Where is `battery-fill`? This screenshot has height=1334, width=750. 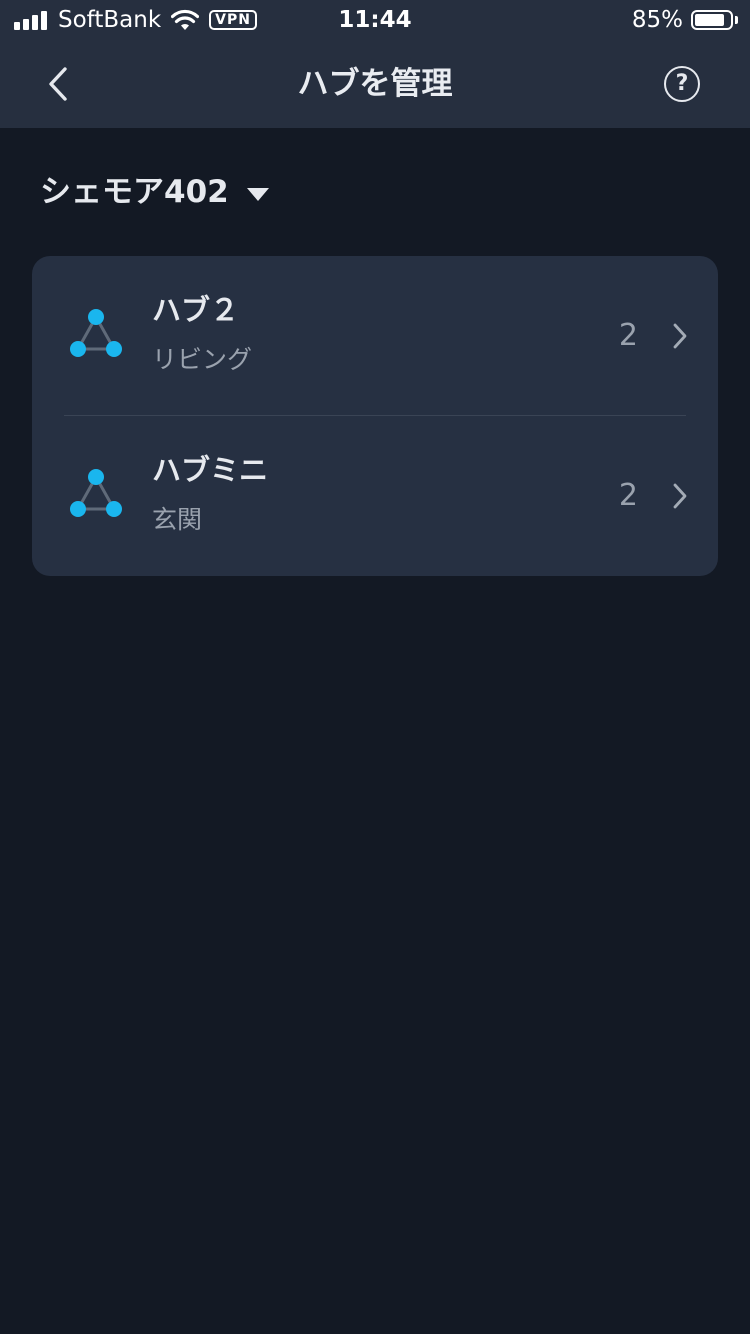 battery-fill is located at coordinates (709, 20).